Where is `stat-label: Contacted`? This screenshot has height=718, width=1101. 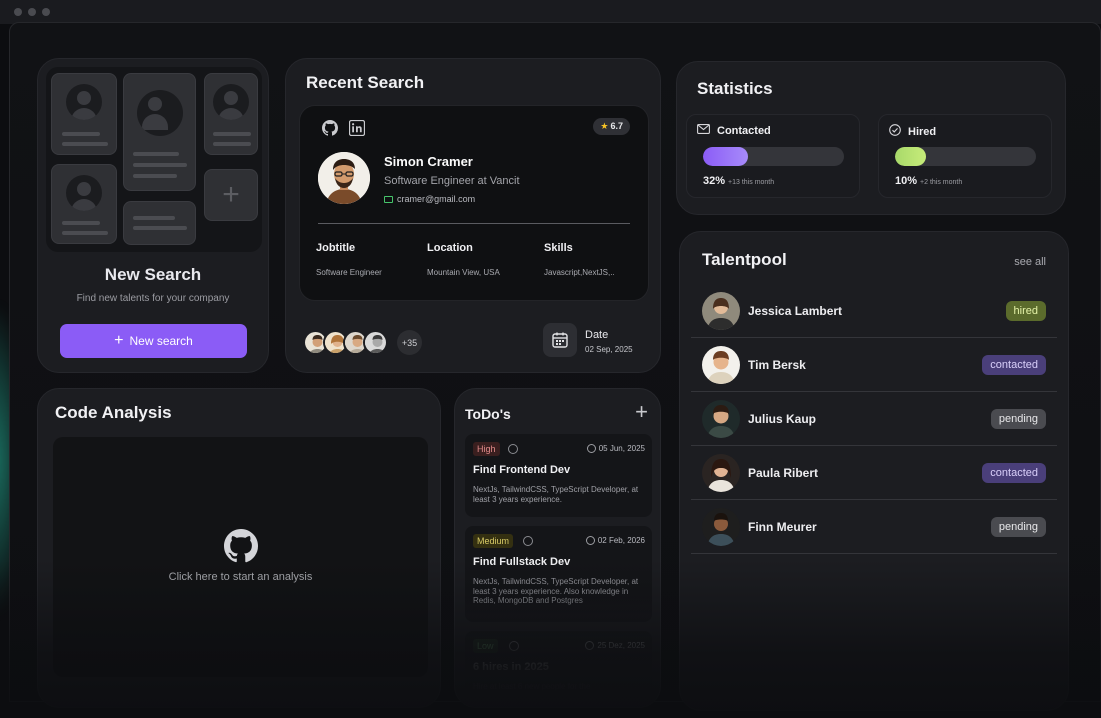 stat-label: Contacted is located at coordinates (744, 130).